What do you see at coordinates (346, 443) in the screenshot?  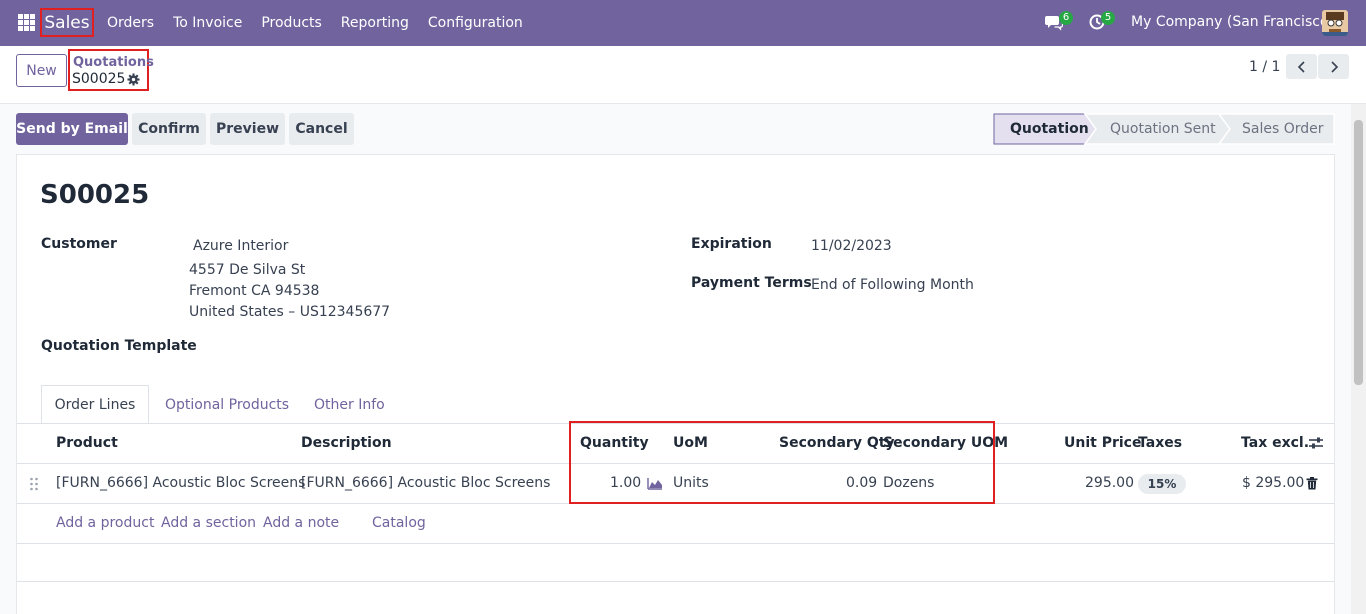 I see `column-header-description: Description` at bounding box center [346, 443].